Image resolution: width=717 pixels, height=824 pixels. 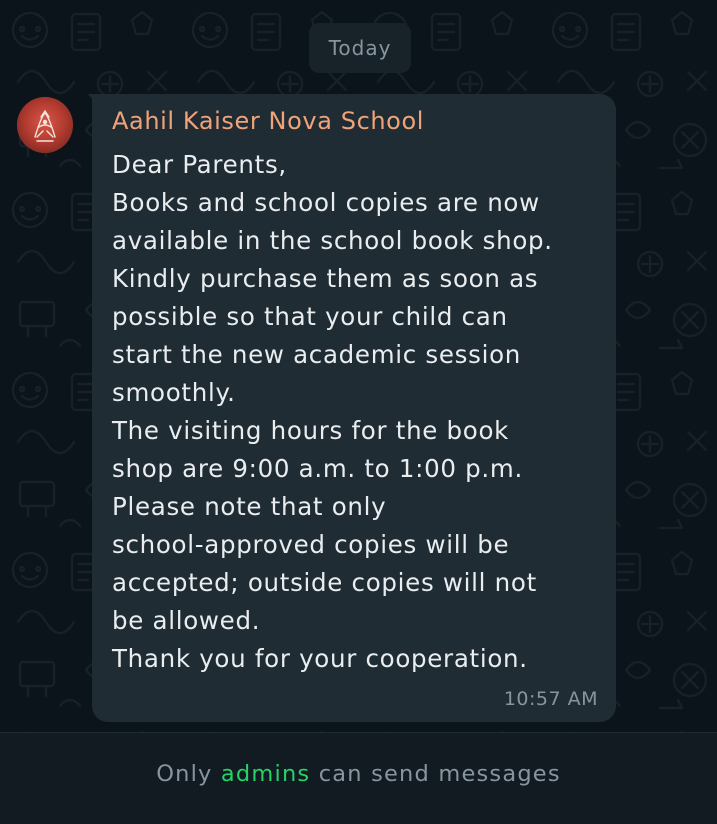 I want to click on sender-name: Aahil Kaiser Nova School, so click(x=268, y=121).